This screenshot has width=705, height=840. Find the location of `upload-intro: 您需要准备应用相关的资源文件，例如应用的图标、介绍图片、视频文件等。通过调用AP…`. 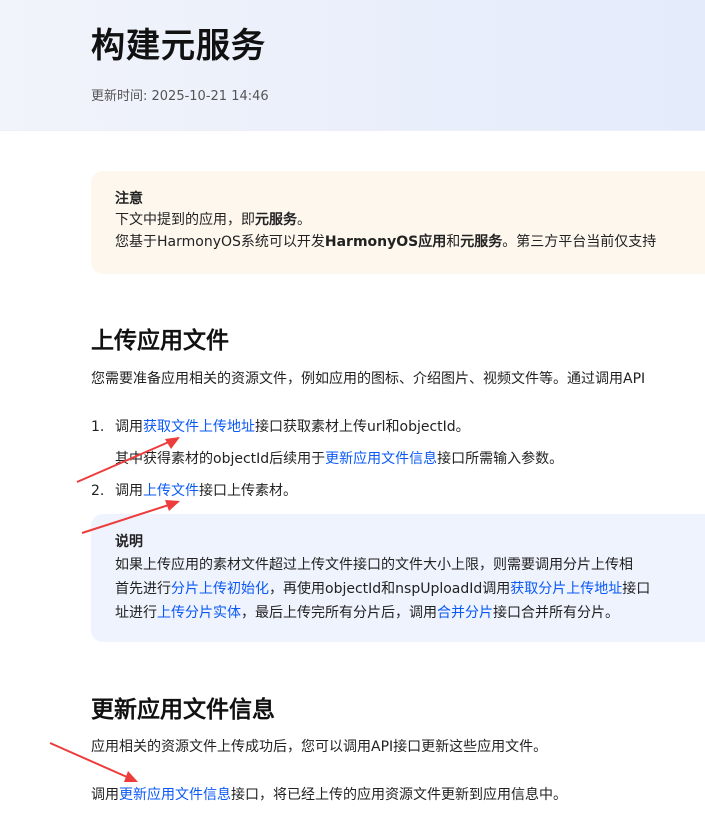

upload-intro: 您需要准备应用相关的资源文件，例如应用的图标、介绍图片、视频文件等。通过调用AP… is located at coordinates (368, 379).